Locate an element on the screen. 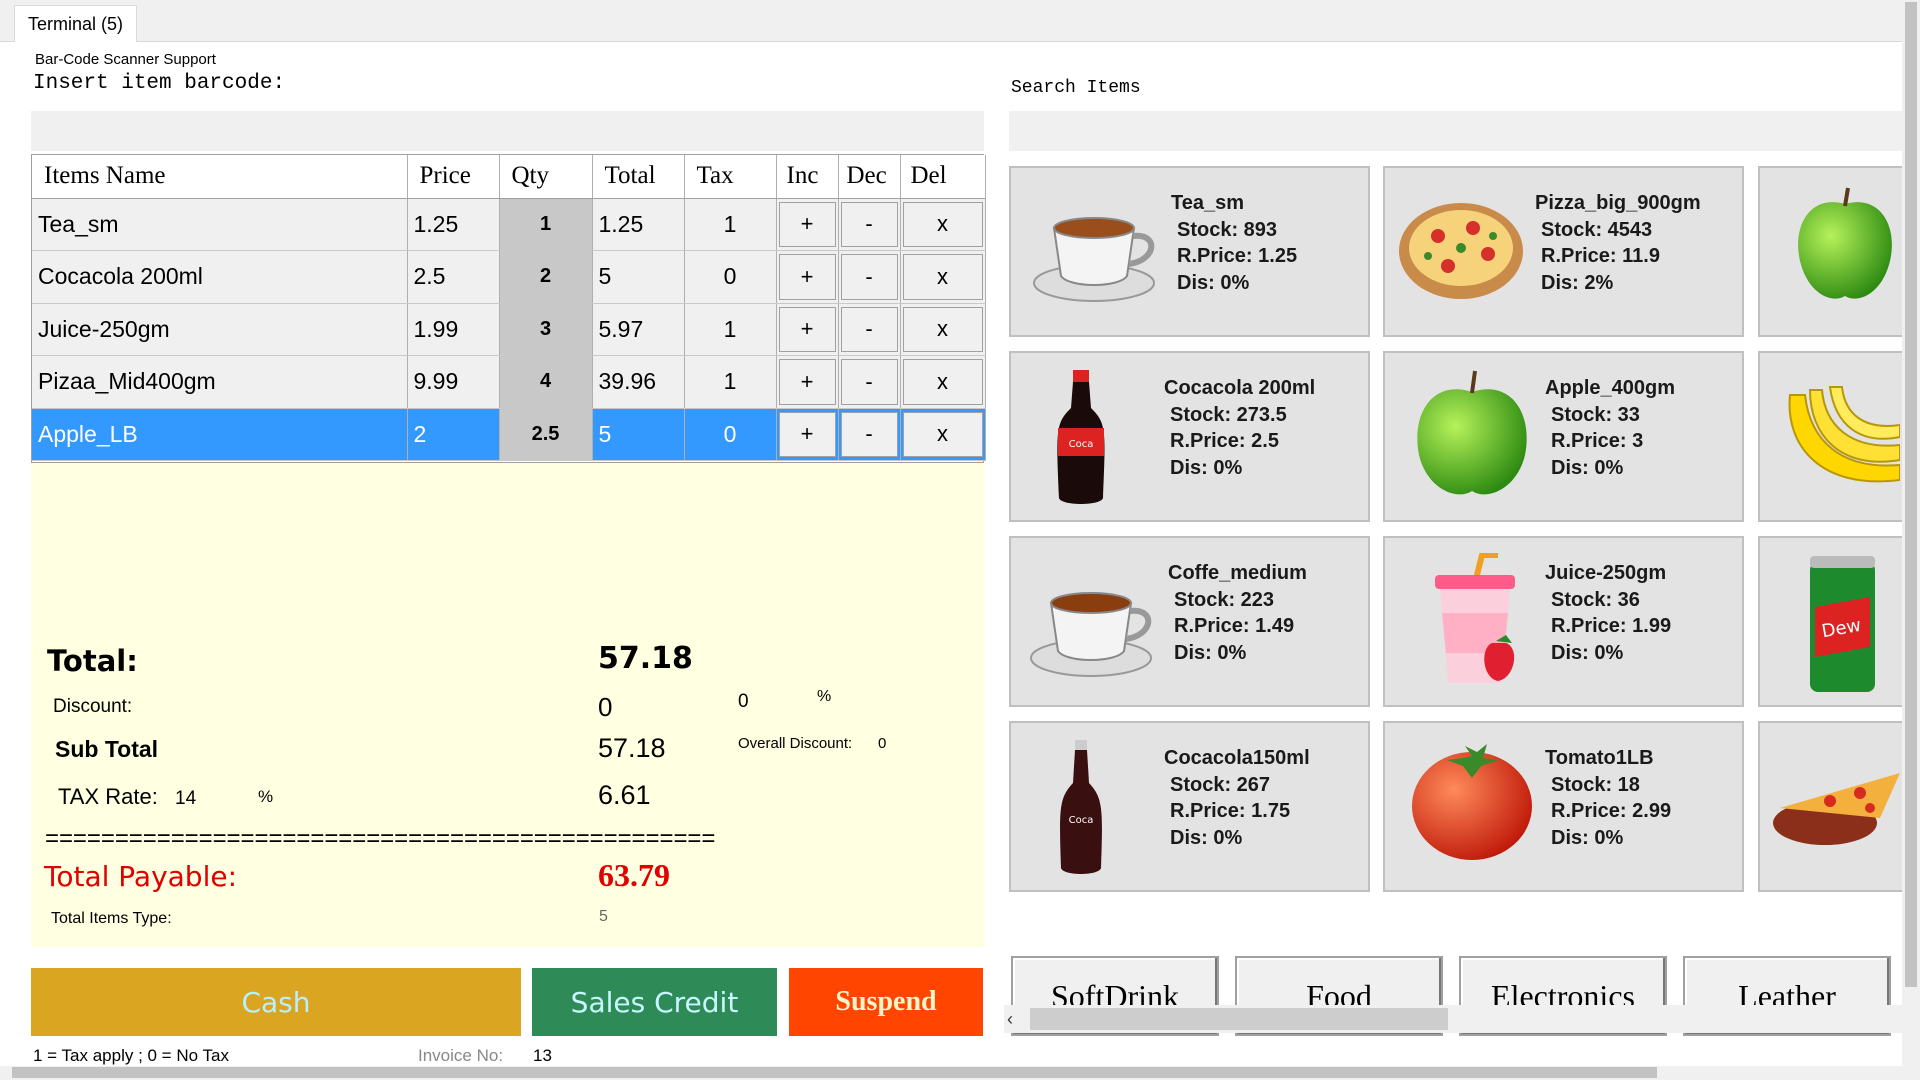 The image size is (1920, 1080). search-input is located at coordinates (1455, 131).